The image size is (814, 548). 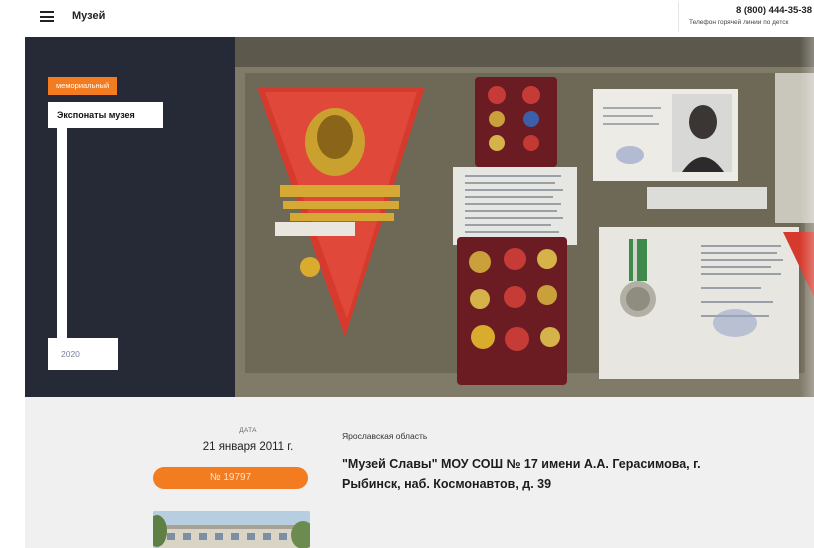 I want to click on hotline-phone: 8 (800) 444-35-38, so click(x=774, y=10).